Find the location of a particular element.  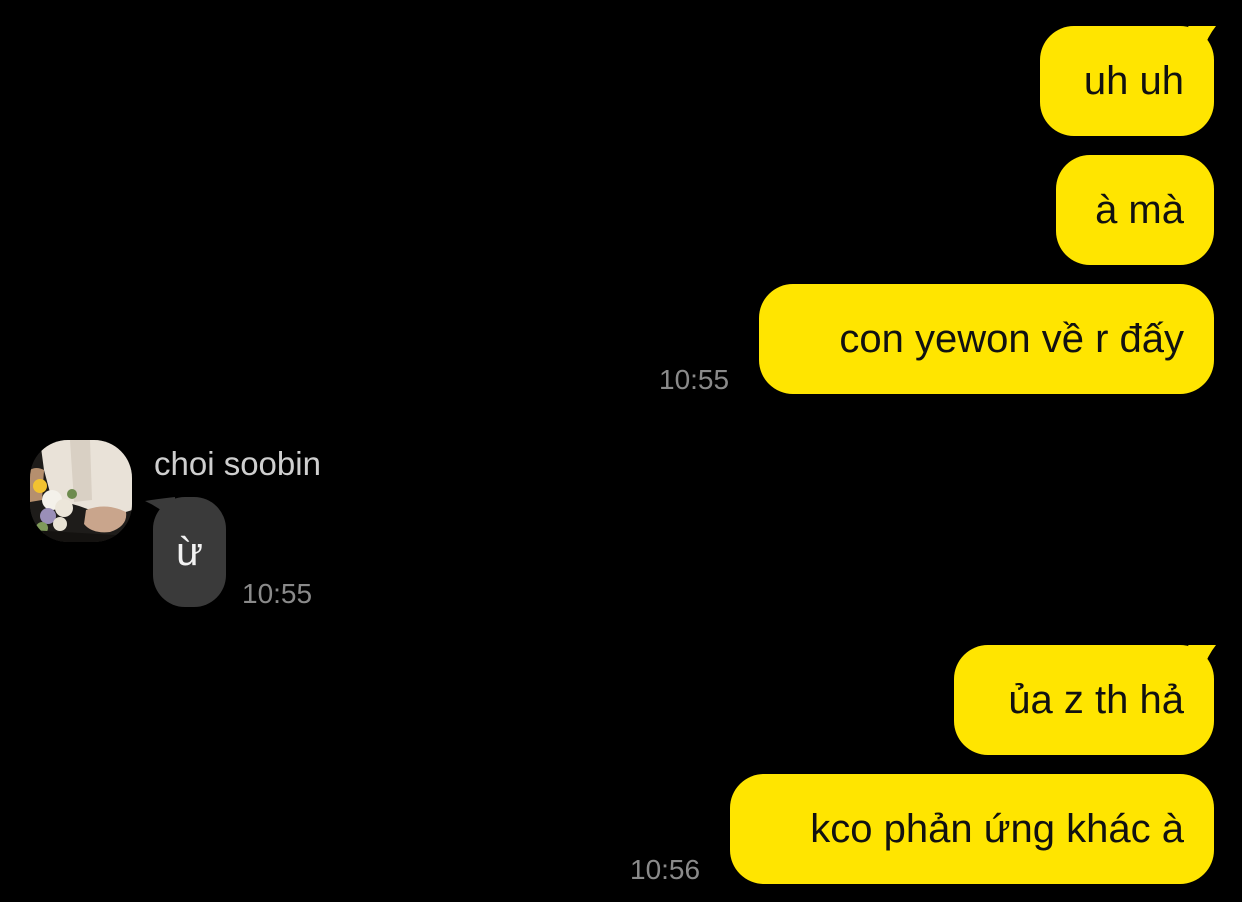

message-text: uh uh is located at coordinates (1133, 81).